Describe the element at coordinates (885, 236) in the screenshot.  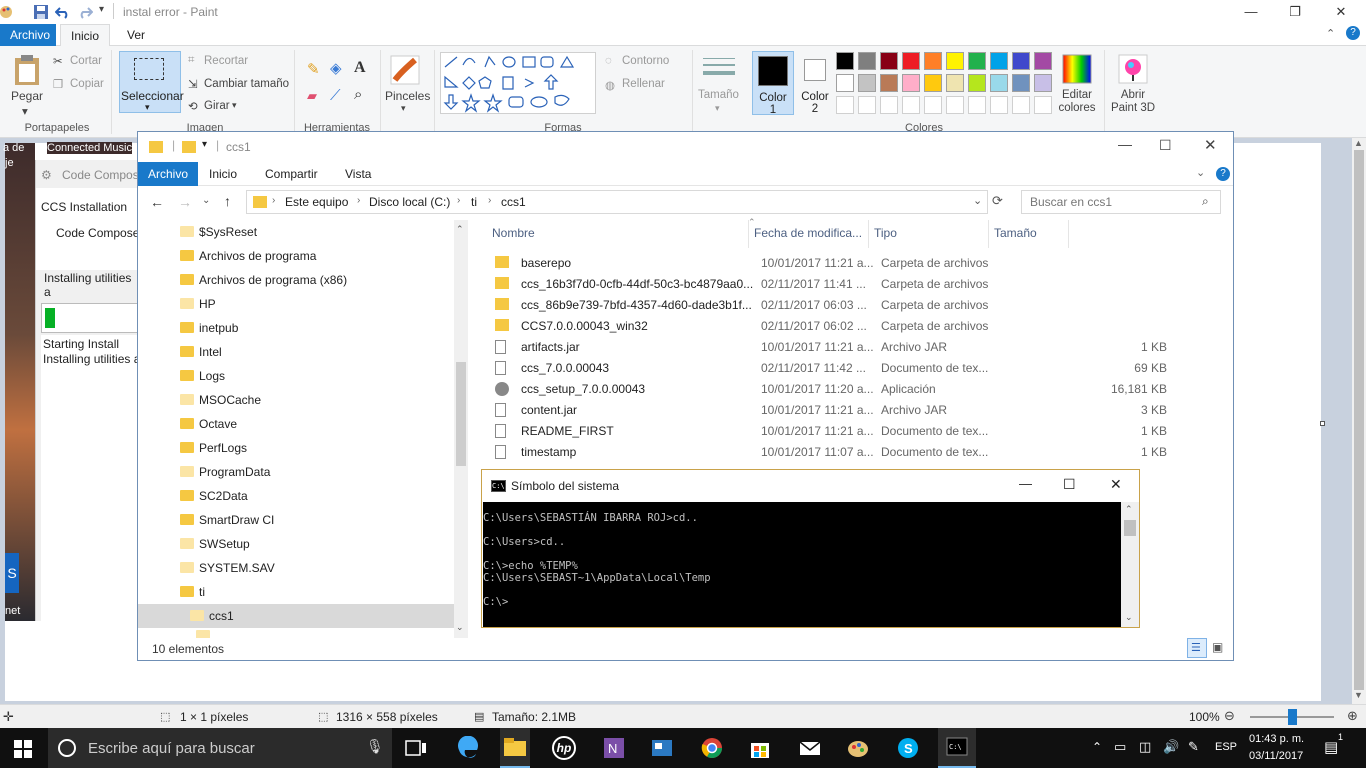
I see `column-header-type: Tipo` at that location.